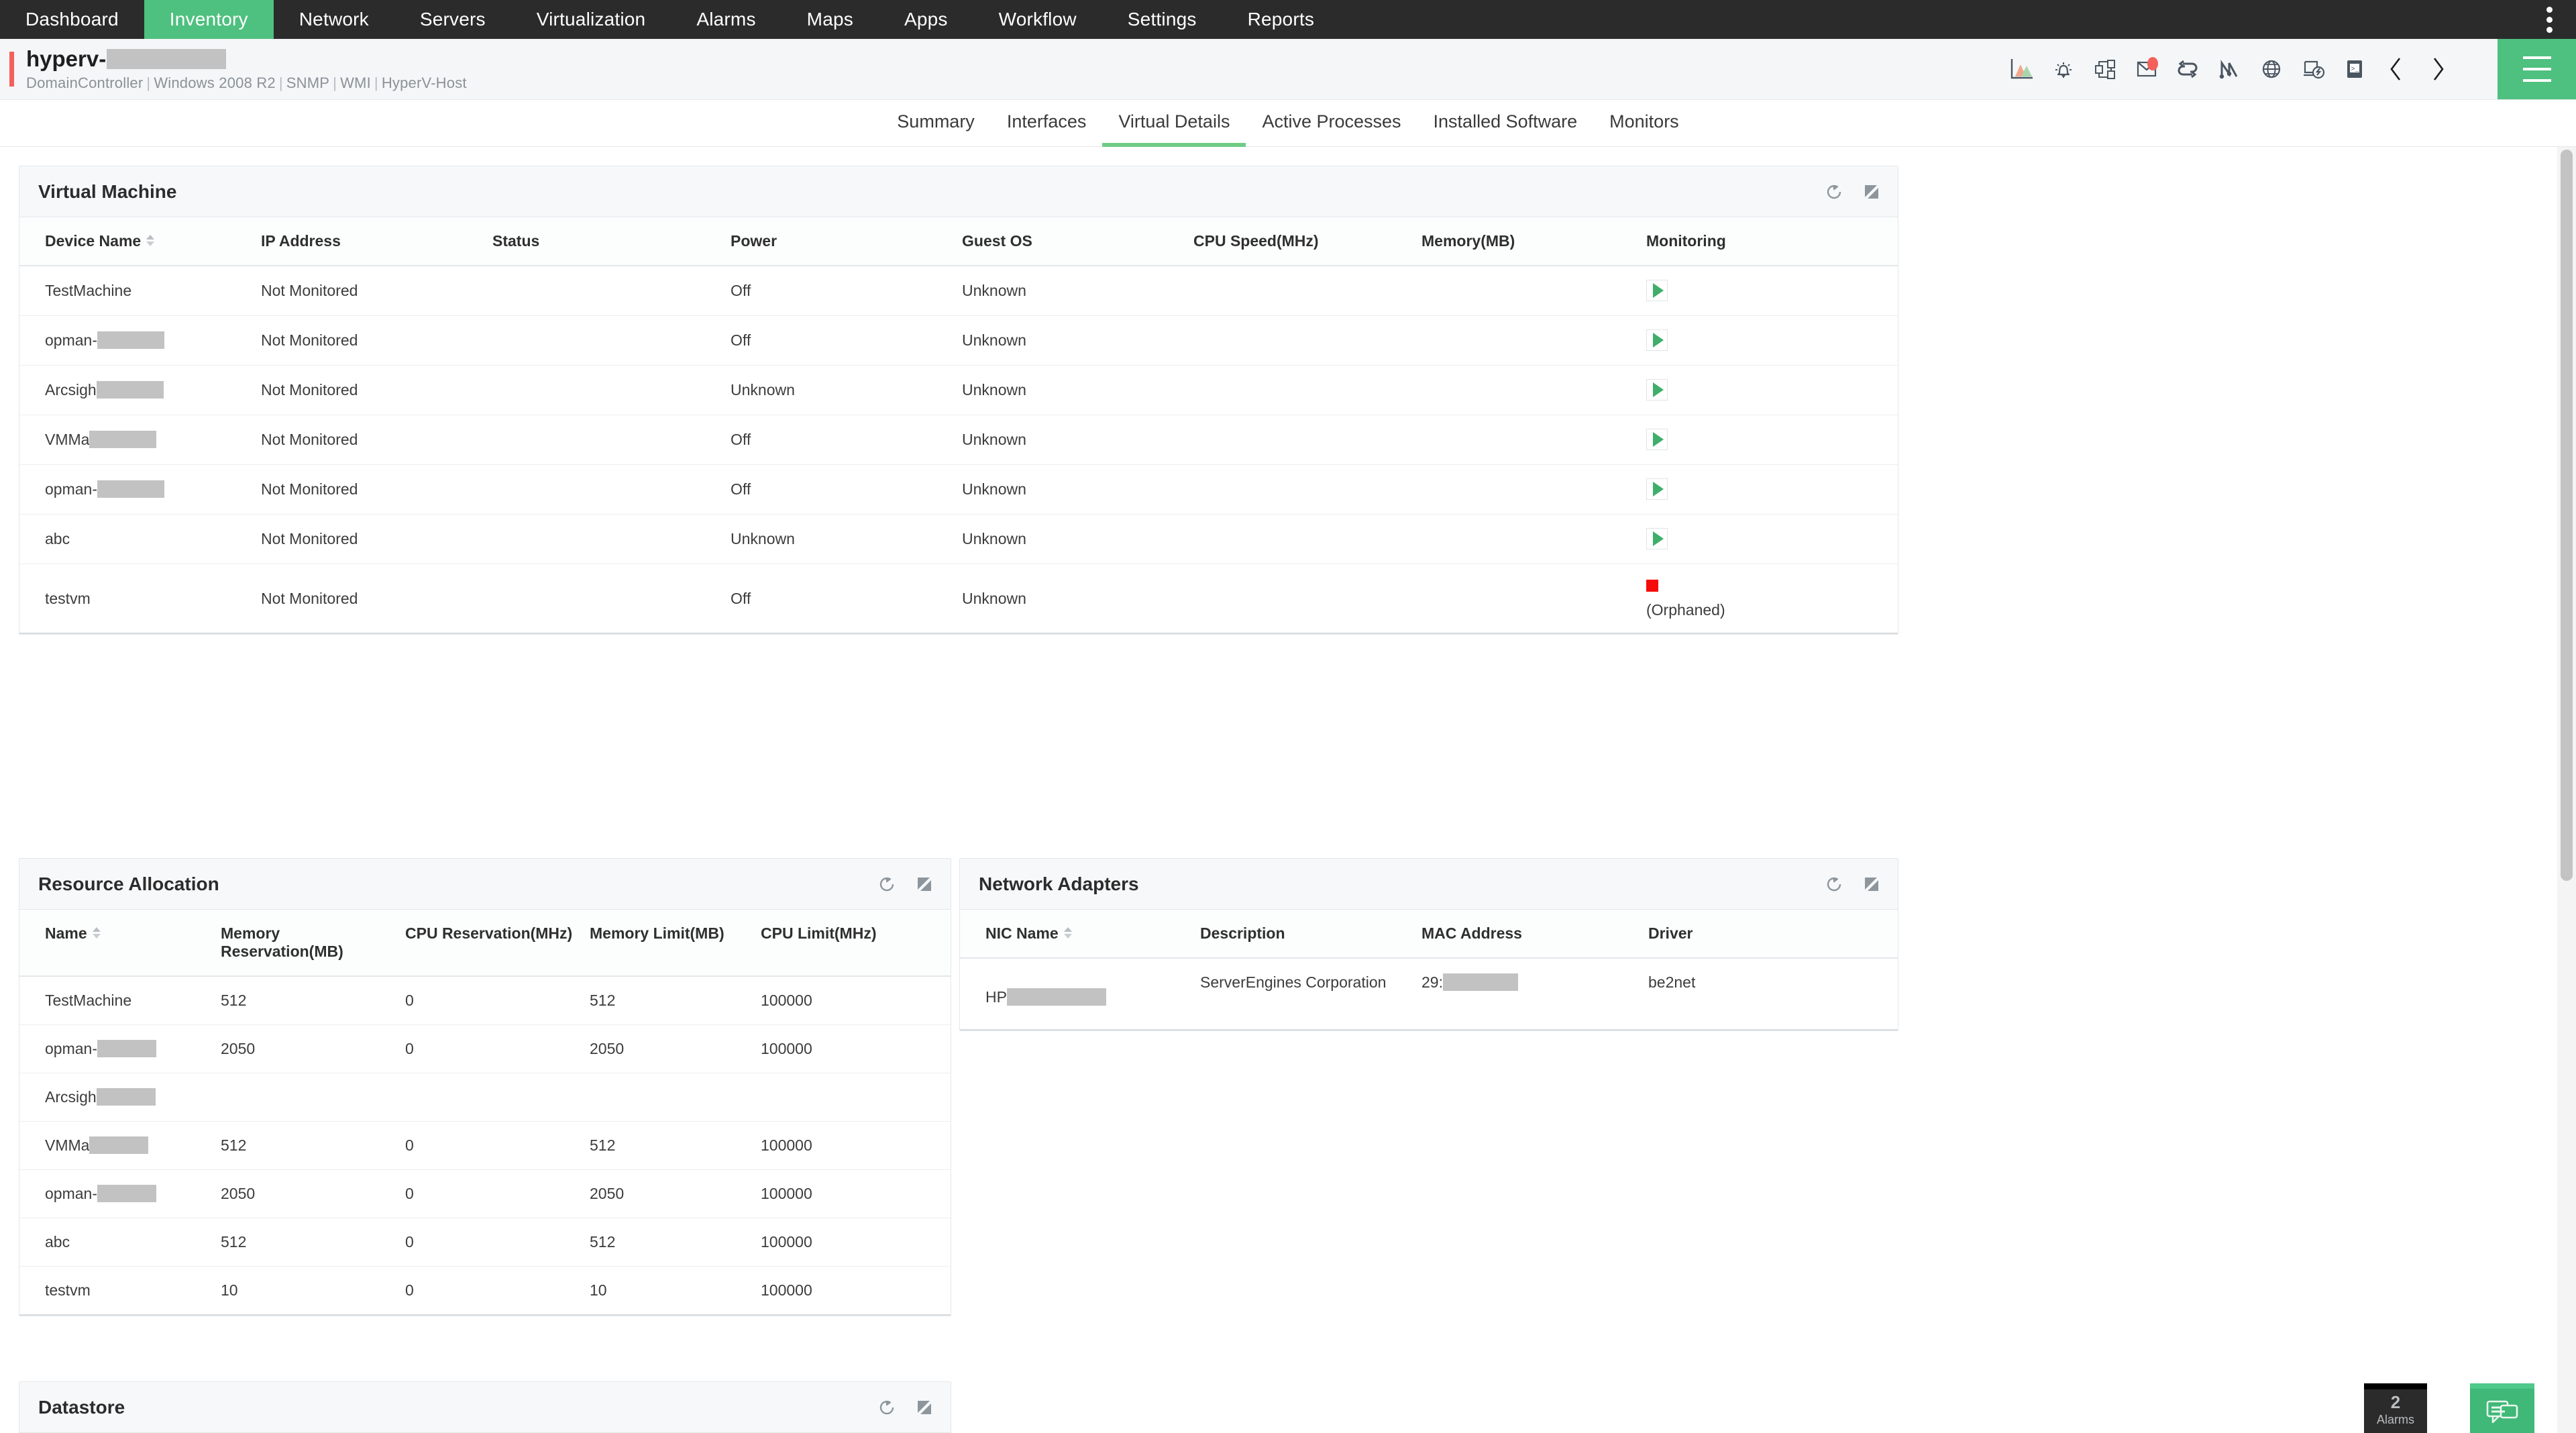 This screenshot has width=2576, height=1433. I want to click on column-header: Description, so click(1310, 934).